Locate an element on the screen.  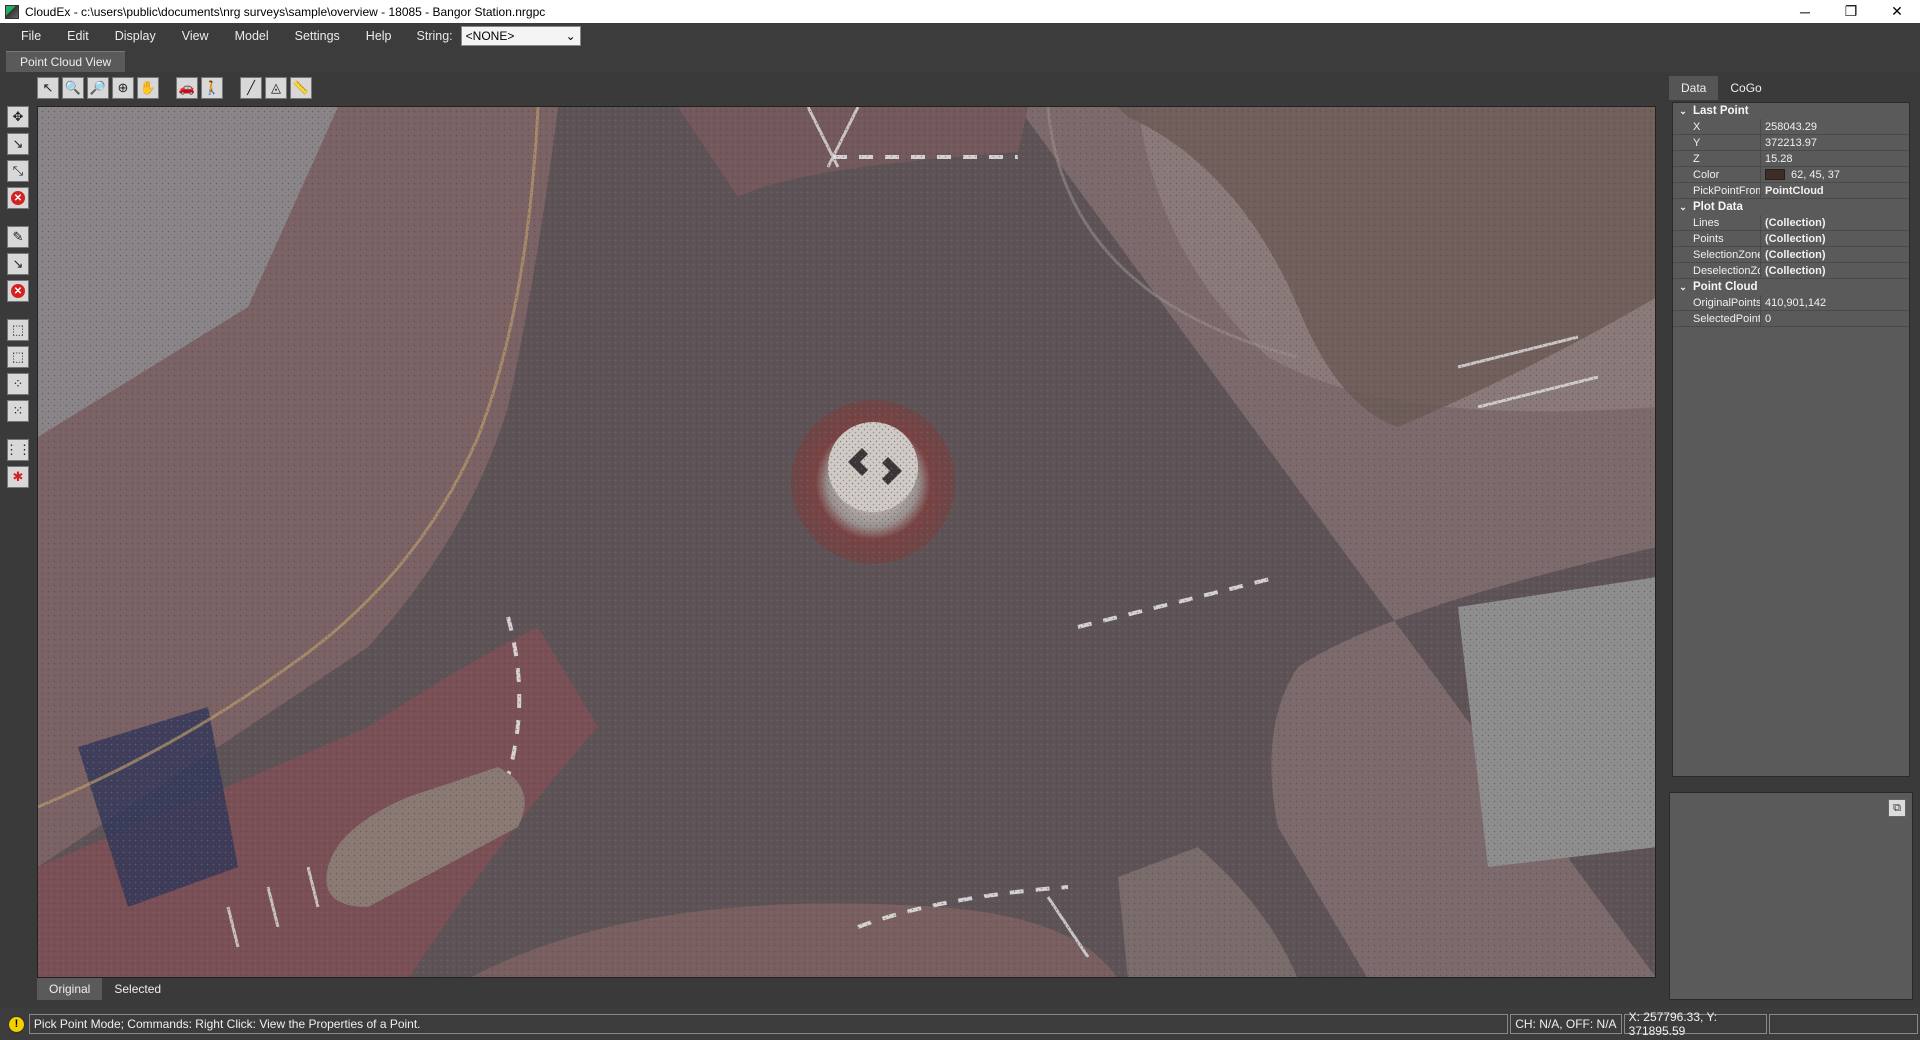
drive-mode-icon: 🚗 is located at coordinates (187, 88).